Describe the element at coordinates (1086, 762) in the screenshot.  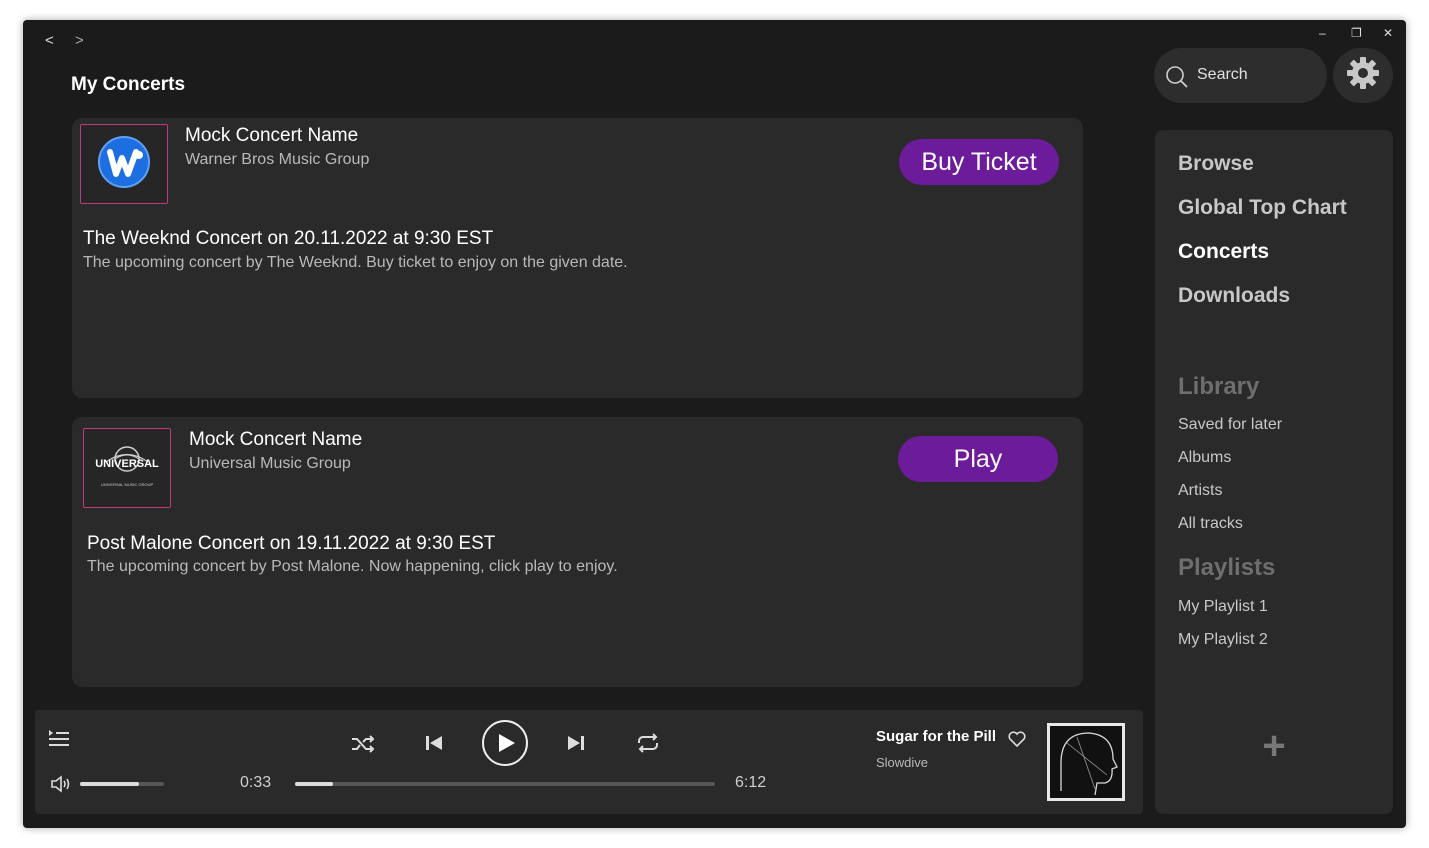
I see `album-art` at that location.